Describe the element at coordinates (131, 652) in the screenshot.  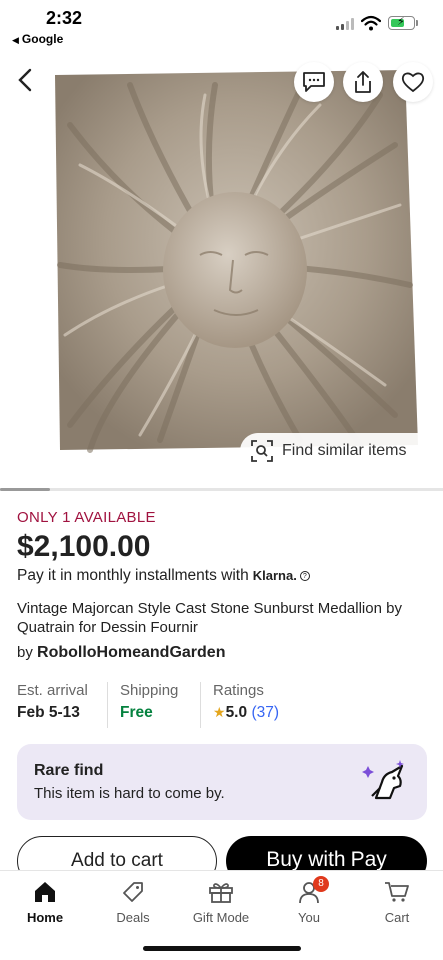
I see `seller-name: RobolloHomeandGarden` at that location.